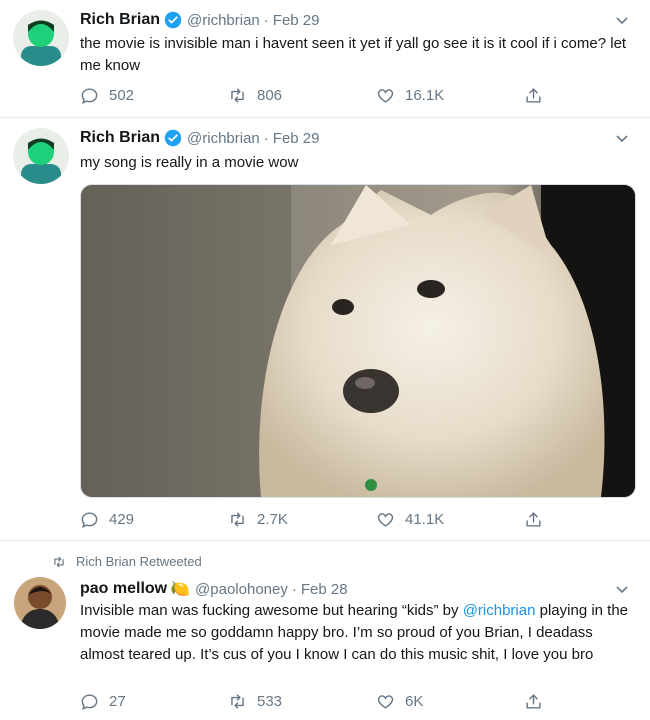 The height and width of the screenshot is (720, 650). I want to click on retweeted-indicator: Rich Brian Retweeted, so click(127, 561).